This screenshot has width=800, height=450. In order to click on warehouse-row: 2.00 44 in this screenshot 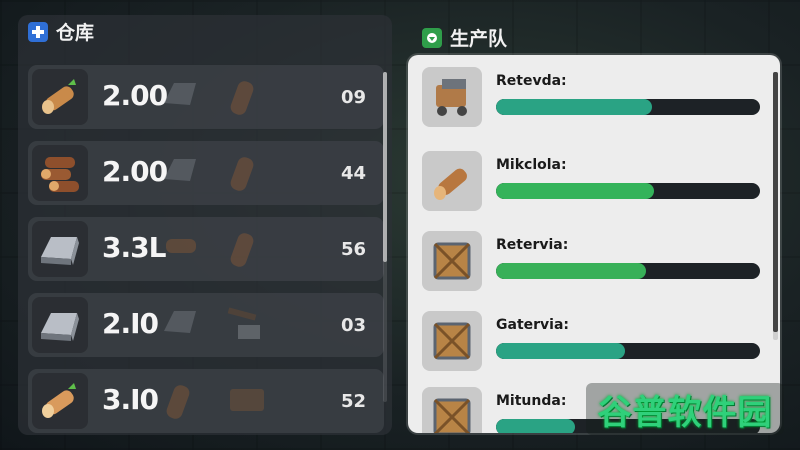, I will do `click(206, 173)`.